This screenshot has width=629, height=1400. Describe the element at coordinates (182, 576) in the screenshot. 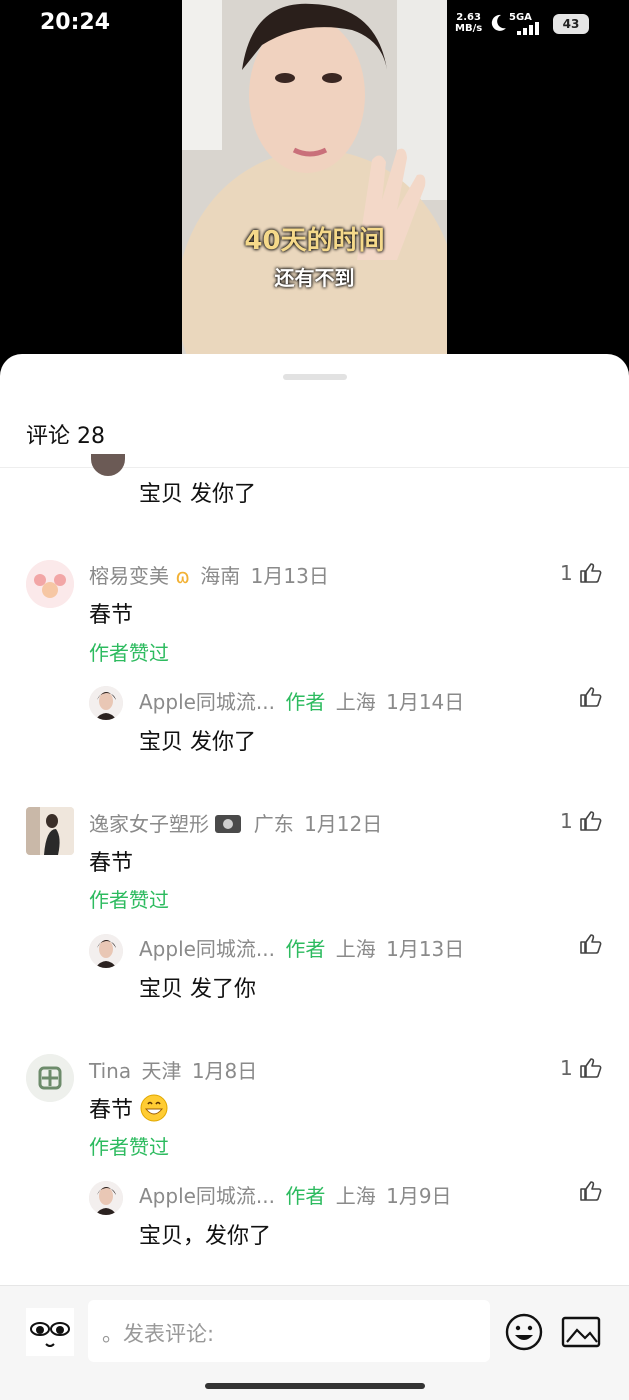

I see `butterfly-icon: ɷ` at that location.